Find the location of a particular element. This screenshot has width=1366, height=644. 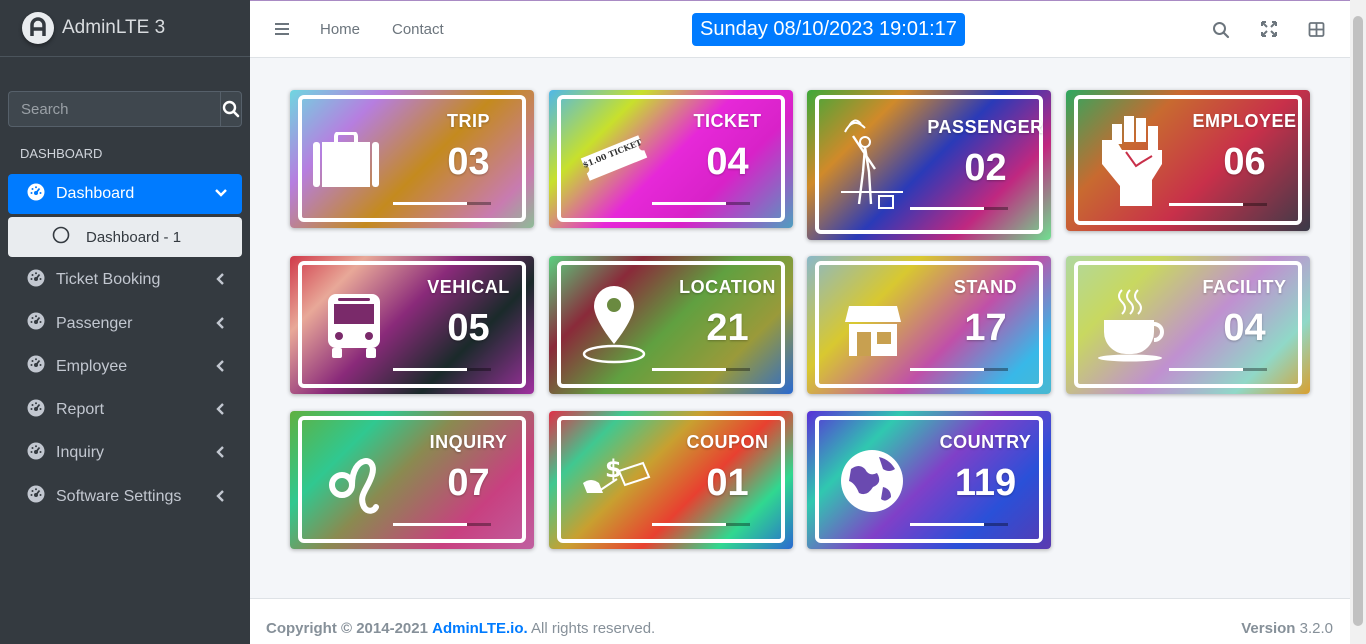

sidebar-item-report: Report is located at coordinates (125, 410).